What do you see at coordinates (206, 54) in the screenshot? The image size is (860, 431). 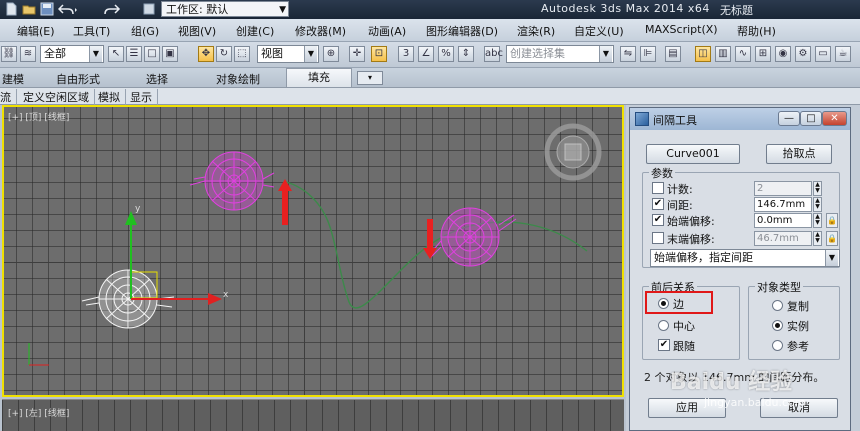 I see `move-icon: ✥` at bounding box center [206, 54].